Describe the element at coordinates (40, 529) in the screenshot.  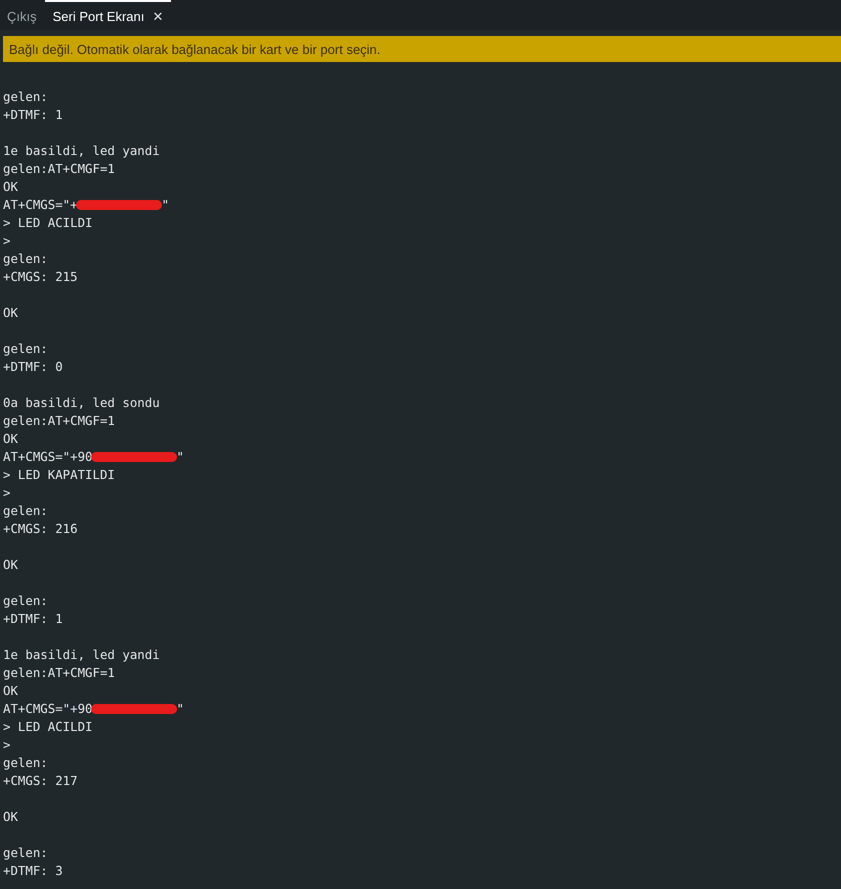
I see `output-line: +CMGS: 216` at that location.